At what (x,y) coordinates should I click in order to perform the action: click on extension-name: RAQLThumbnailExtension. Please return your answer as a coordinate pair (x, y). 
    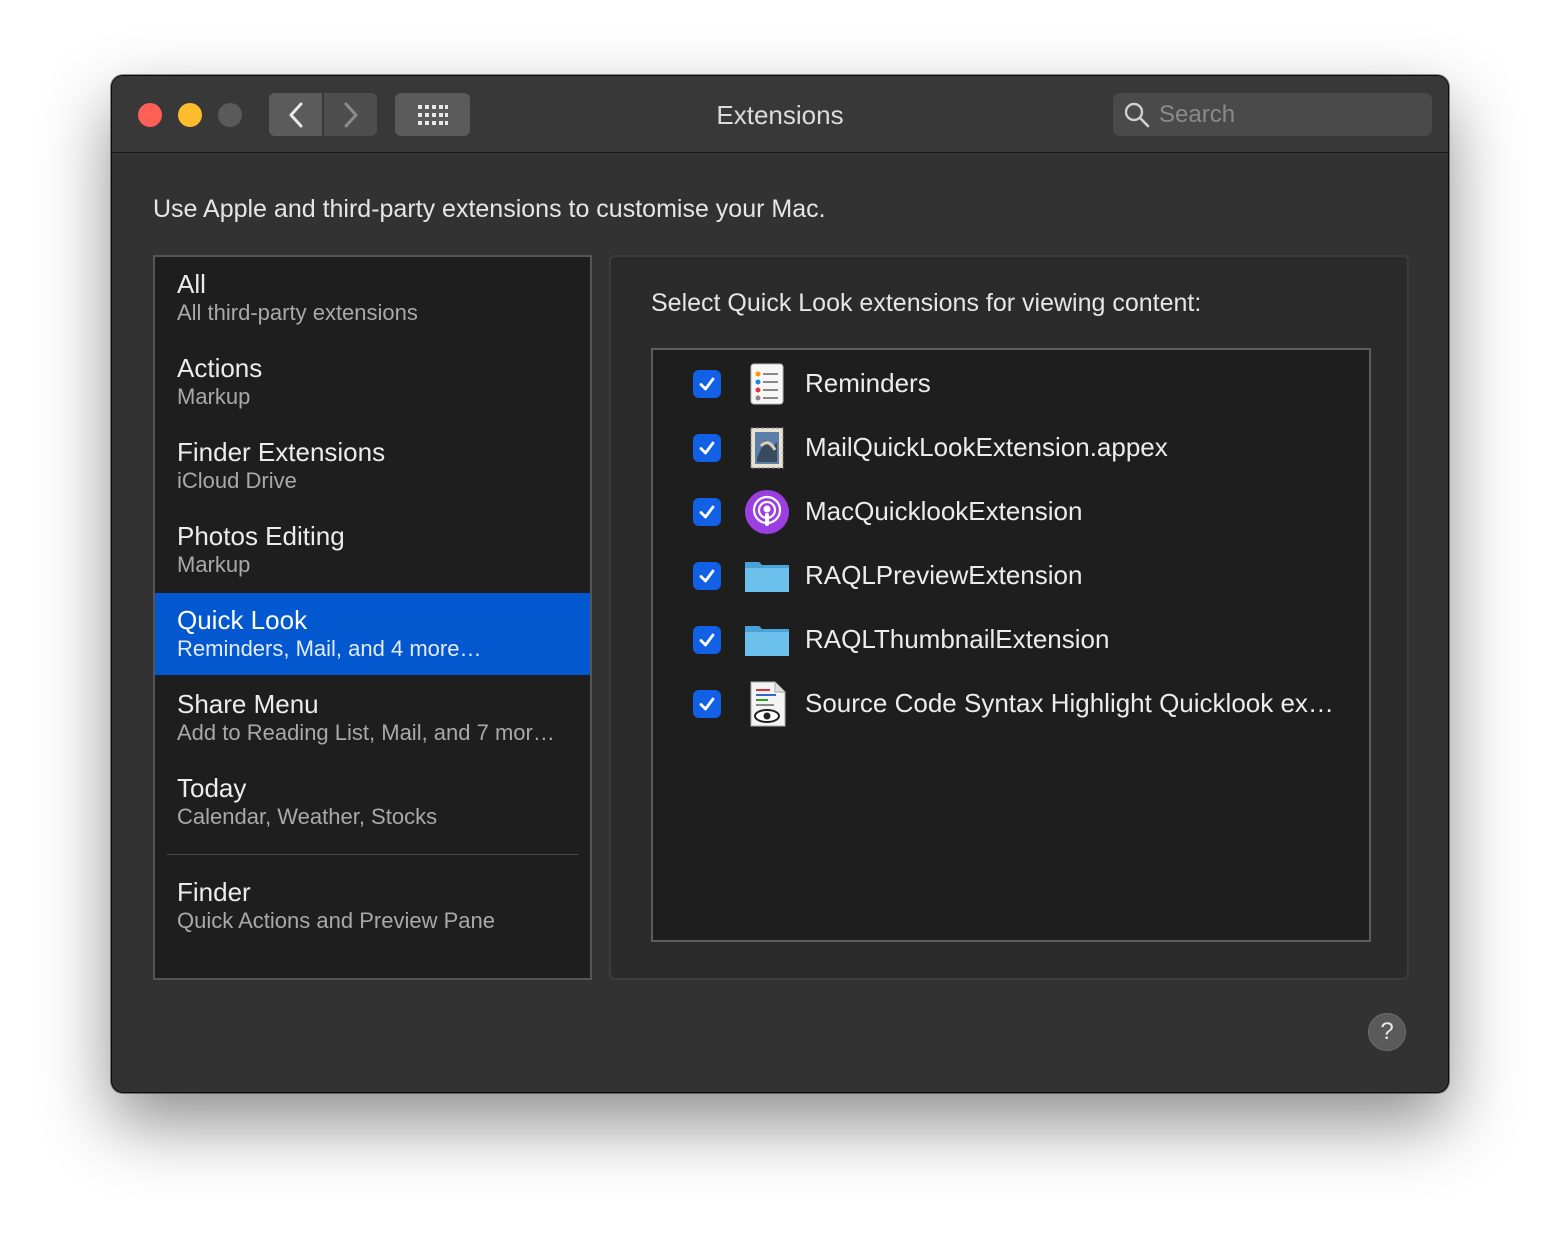
    Looking at the image, I should click on (957, 639).